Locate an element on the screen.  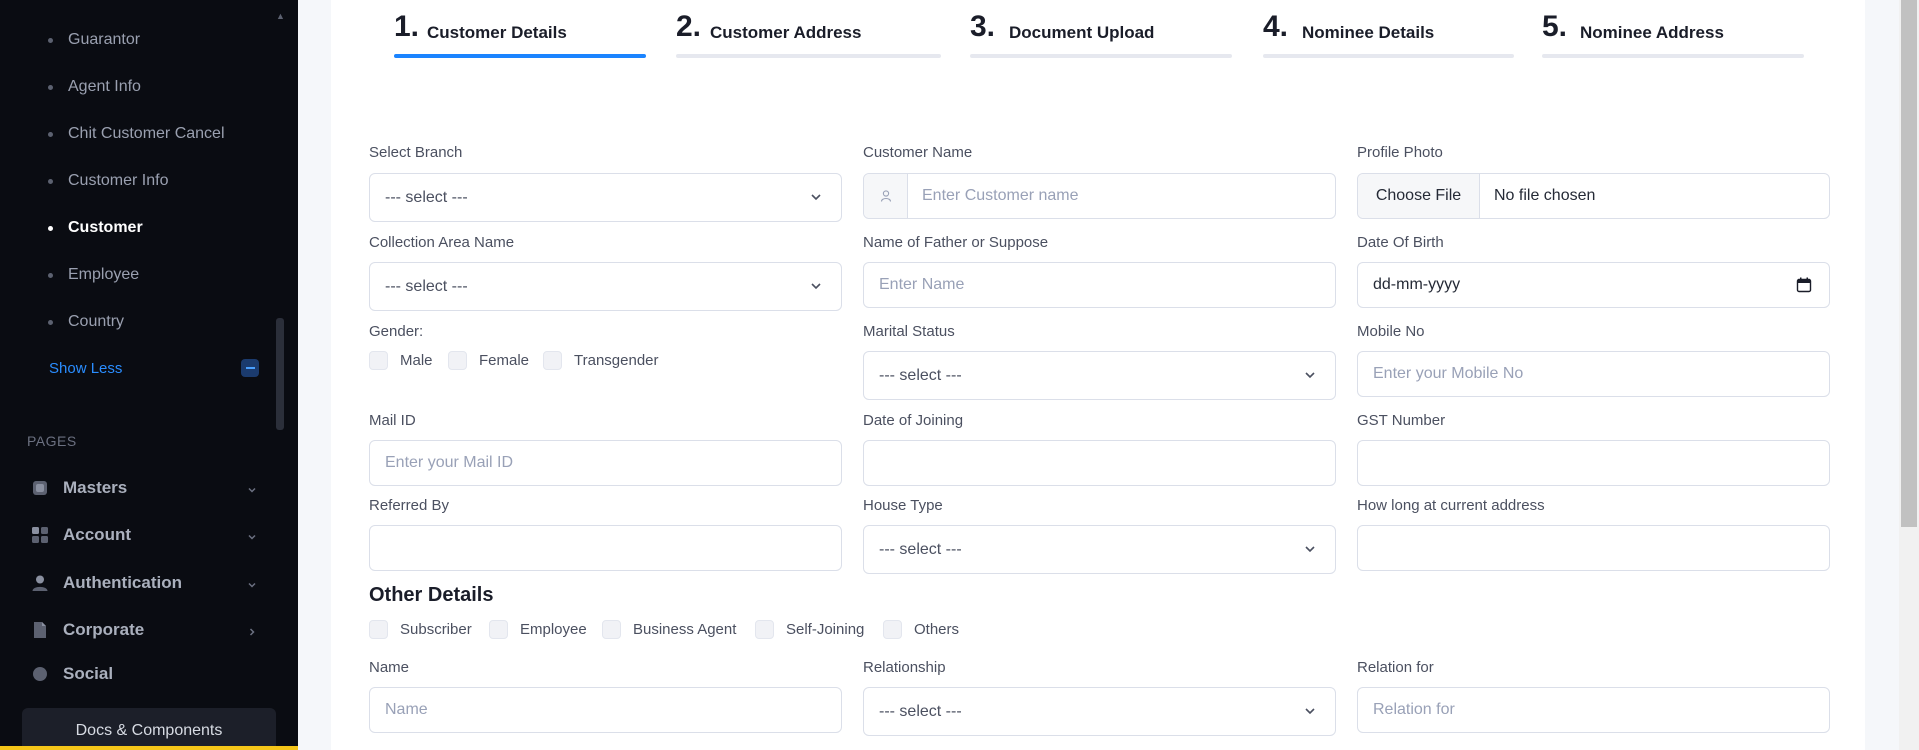
father-name-input: Enter Name is located at coordinates (1099, 285).